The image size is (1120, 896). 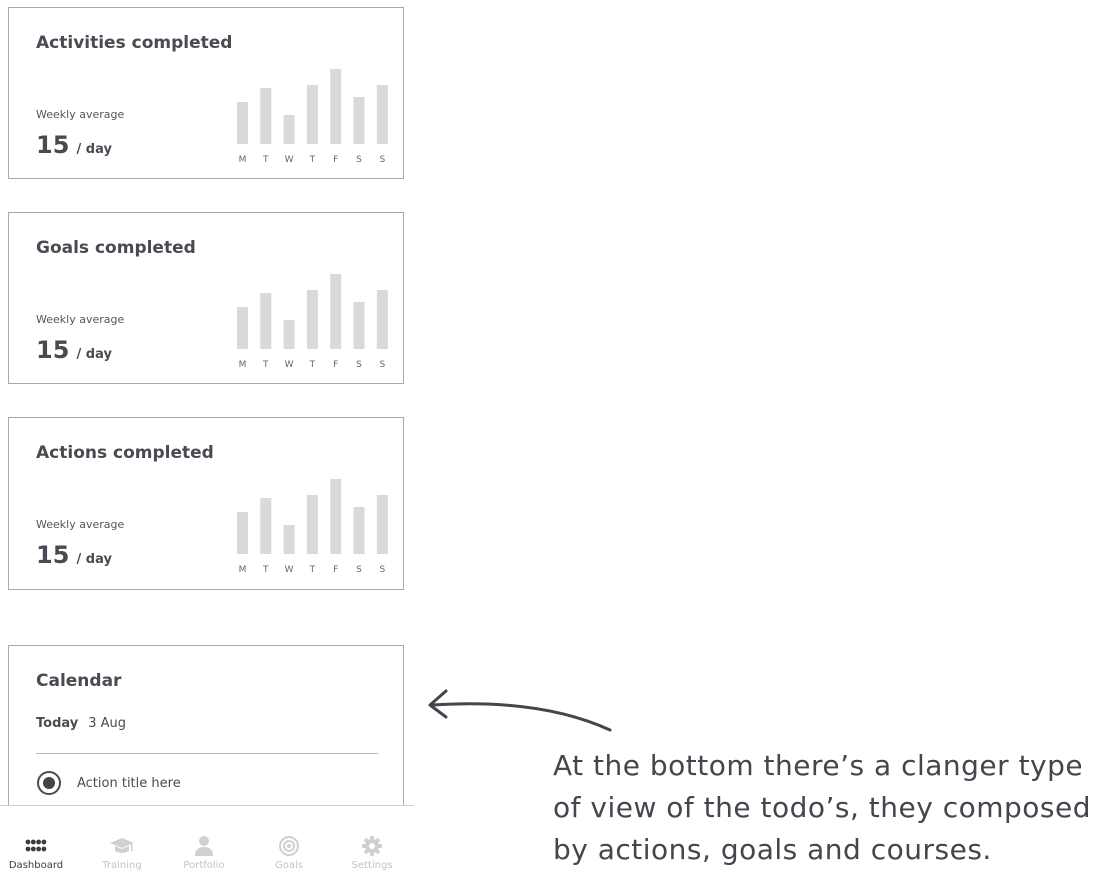 I want to click on dashboard-grid-icon, so click(x=38, y=846).